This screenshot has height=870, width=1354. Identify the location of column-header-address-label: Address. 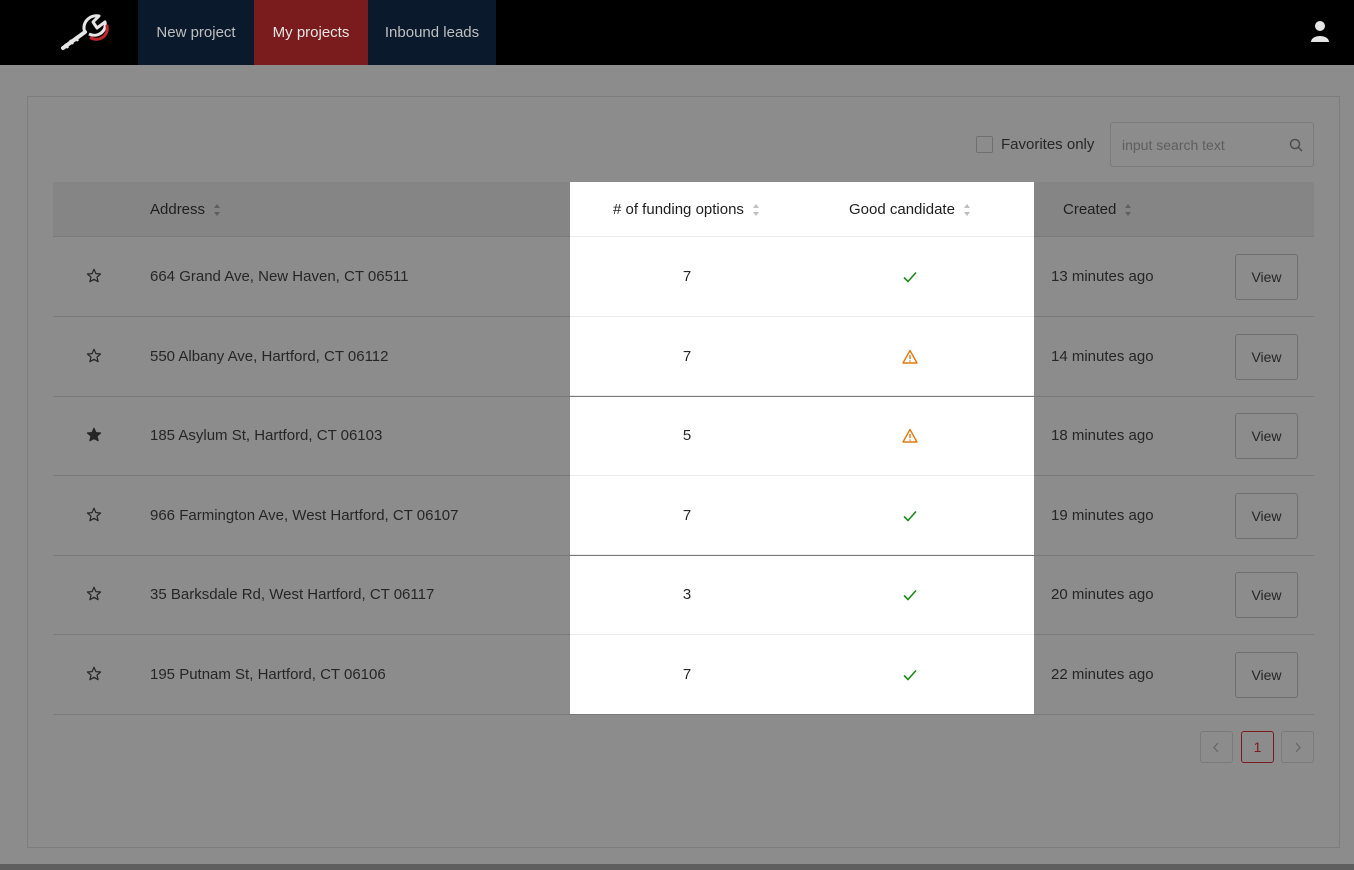
(178, 209).